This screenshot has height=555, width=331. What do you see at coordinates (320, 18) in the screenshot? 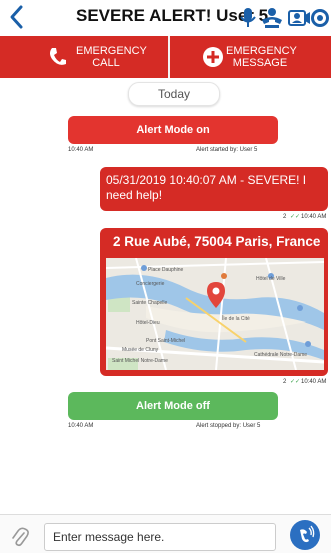
I see `location-badge-icon` at bounding box center [320, 18].